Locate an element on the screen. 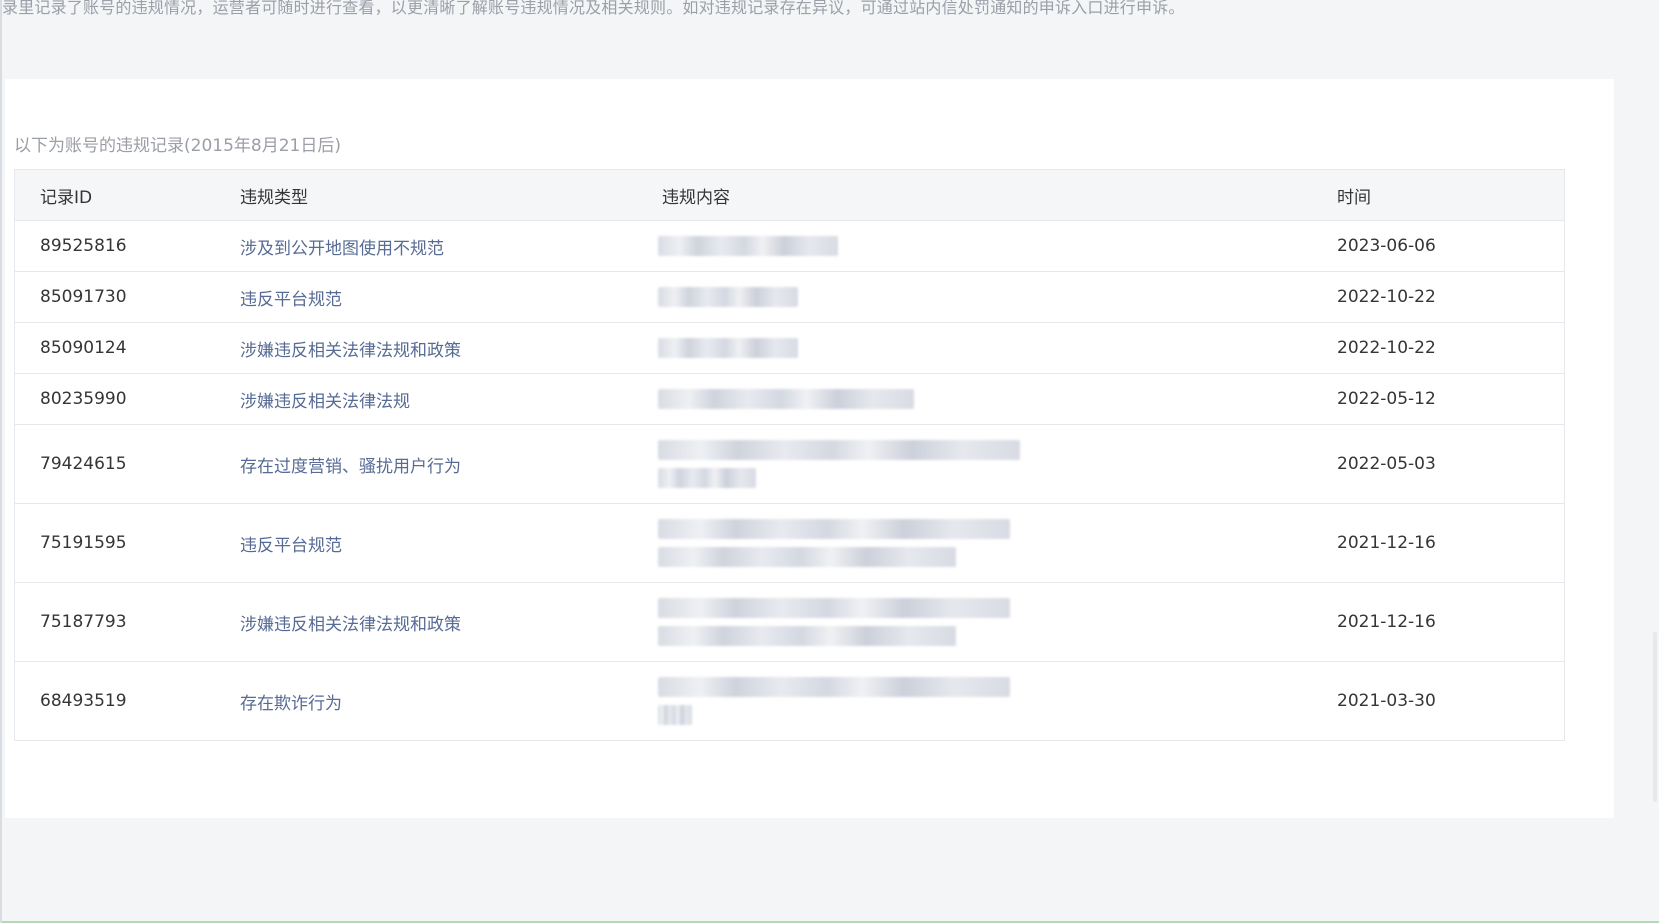  table-row: 75191595 违反平台规范 2021-12-16 is located at coordinates (789, 543).